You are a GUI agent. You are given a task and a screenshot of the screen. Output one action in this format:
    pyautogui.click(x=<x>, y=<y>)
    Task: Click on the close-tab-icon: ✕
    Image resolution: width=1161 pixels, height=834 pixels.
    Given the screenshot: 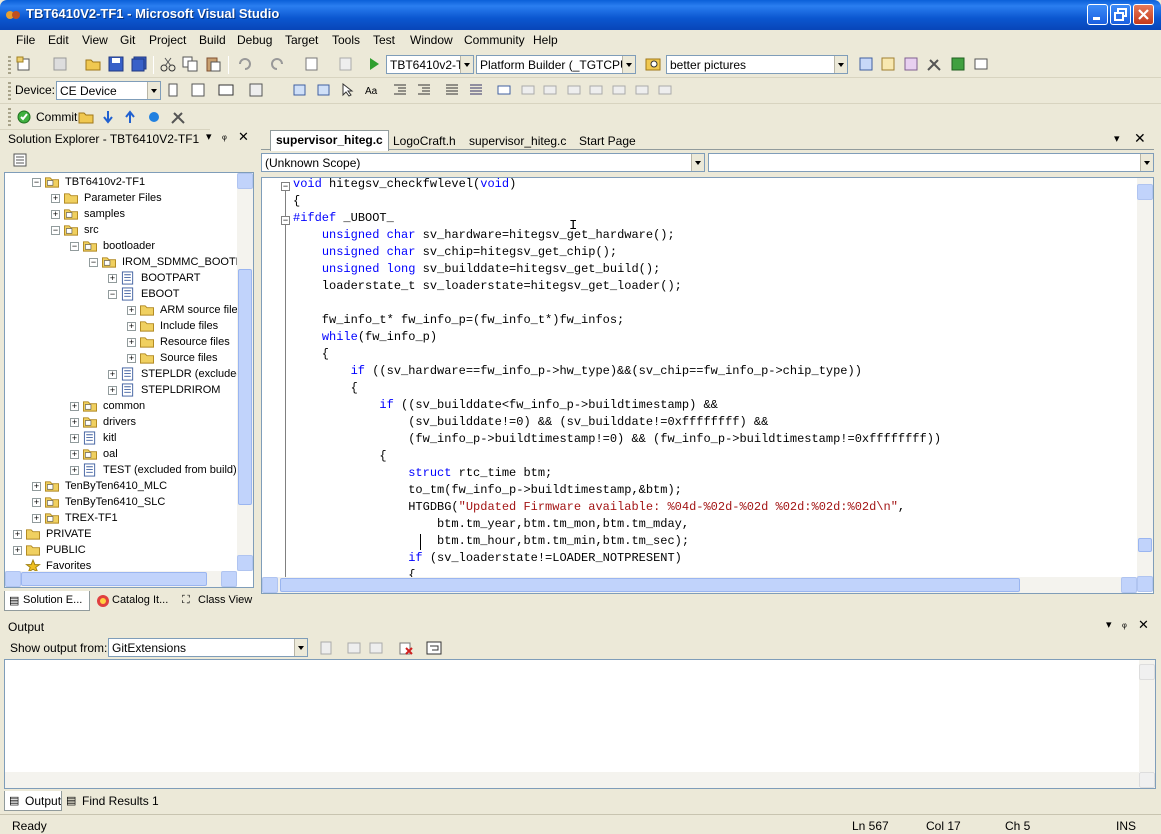 What is the action you would take?
    pyautogui.click(x=1140, y=138)
    